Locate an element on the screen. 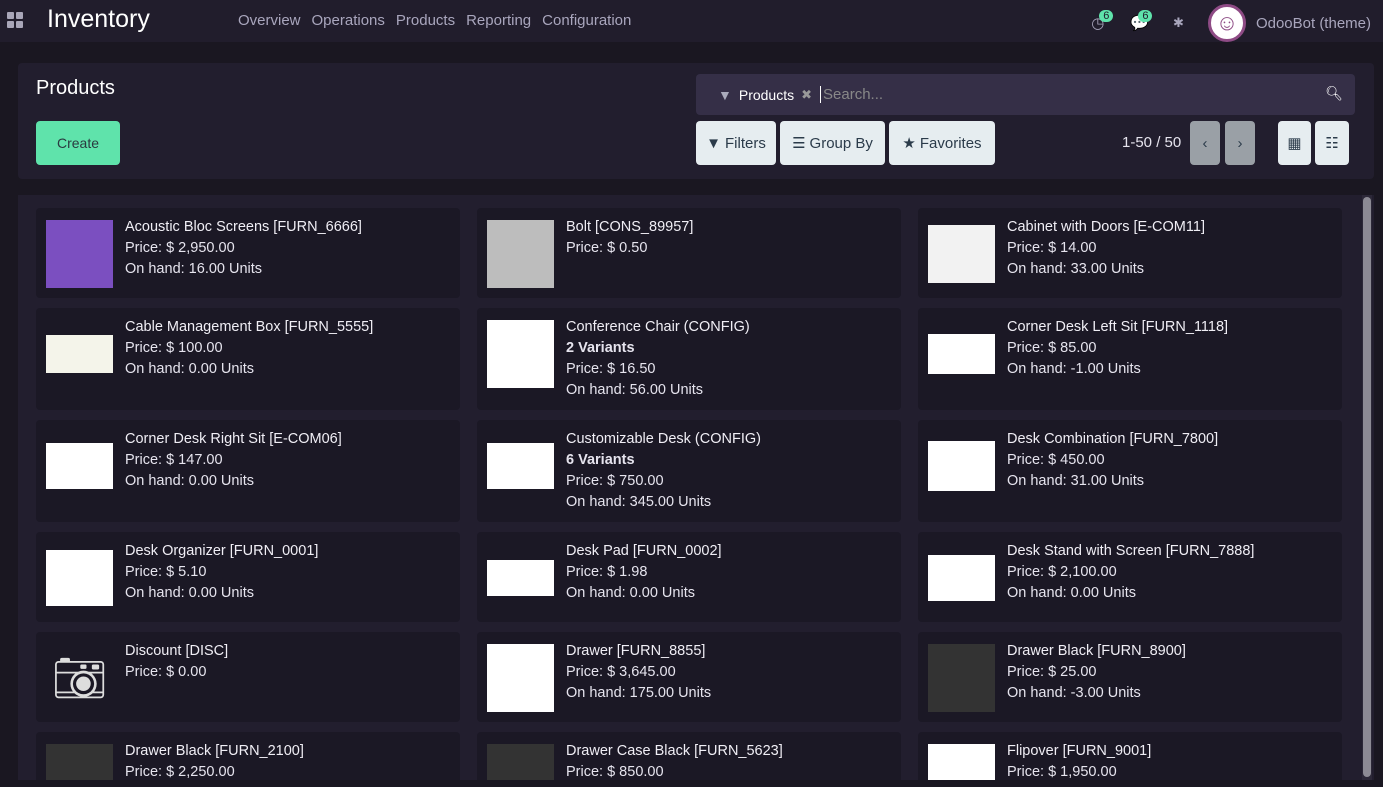 The width and height of the screenshot is (1383, 787). product-name: Bolt [CONS_89957] is located at coordinates (630, 227).